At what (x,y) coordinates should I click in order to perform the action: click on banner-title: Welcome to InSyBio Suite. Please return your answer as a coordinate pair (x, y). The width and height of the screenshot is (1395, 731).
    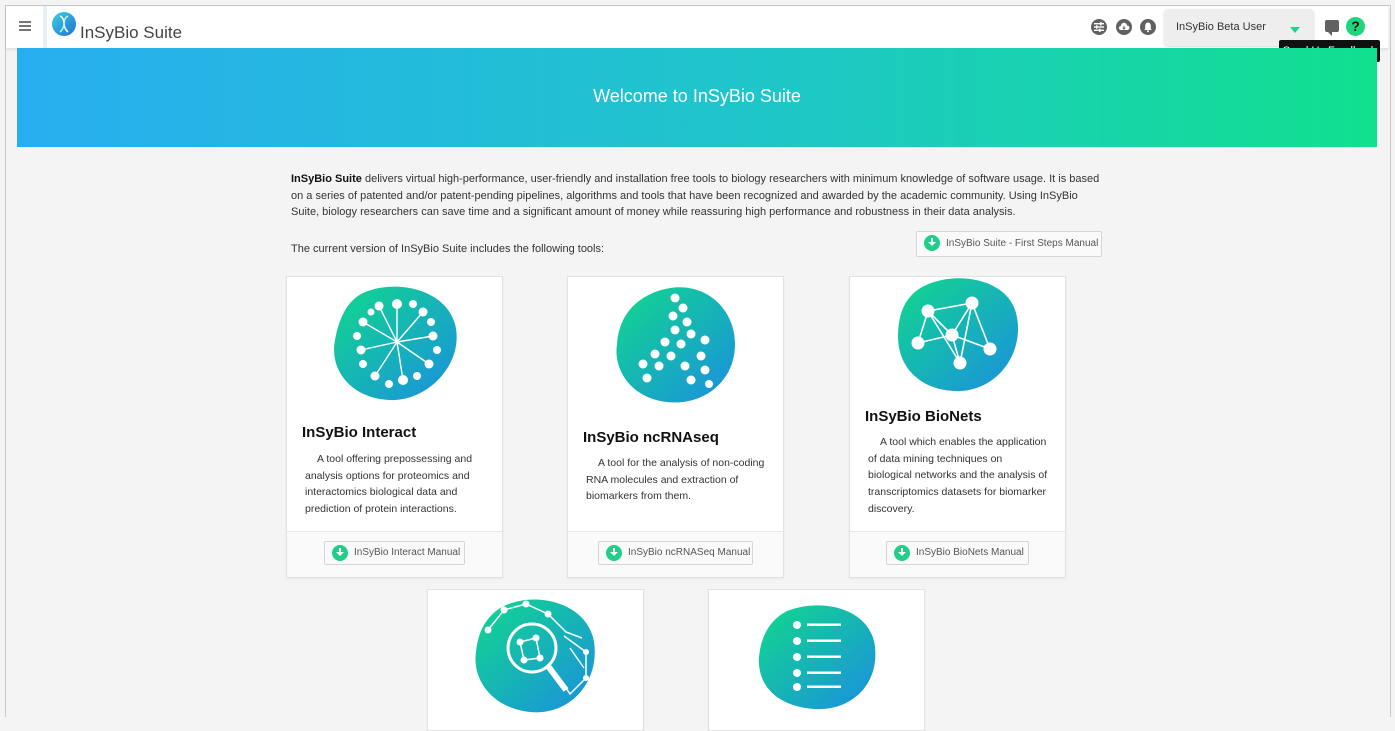
    Looking at the image, I should click on (697, 96).